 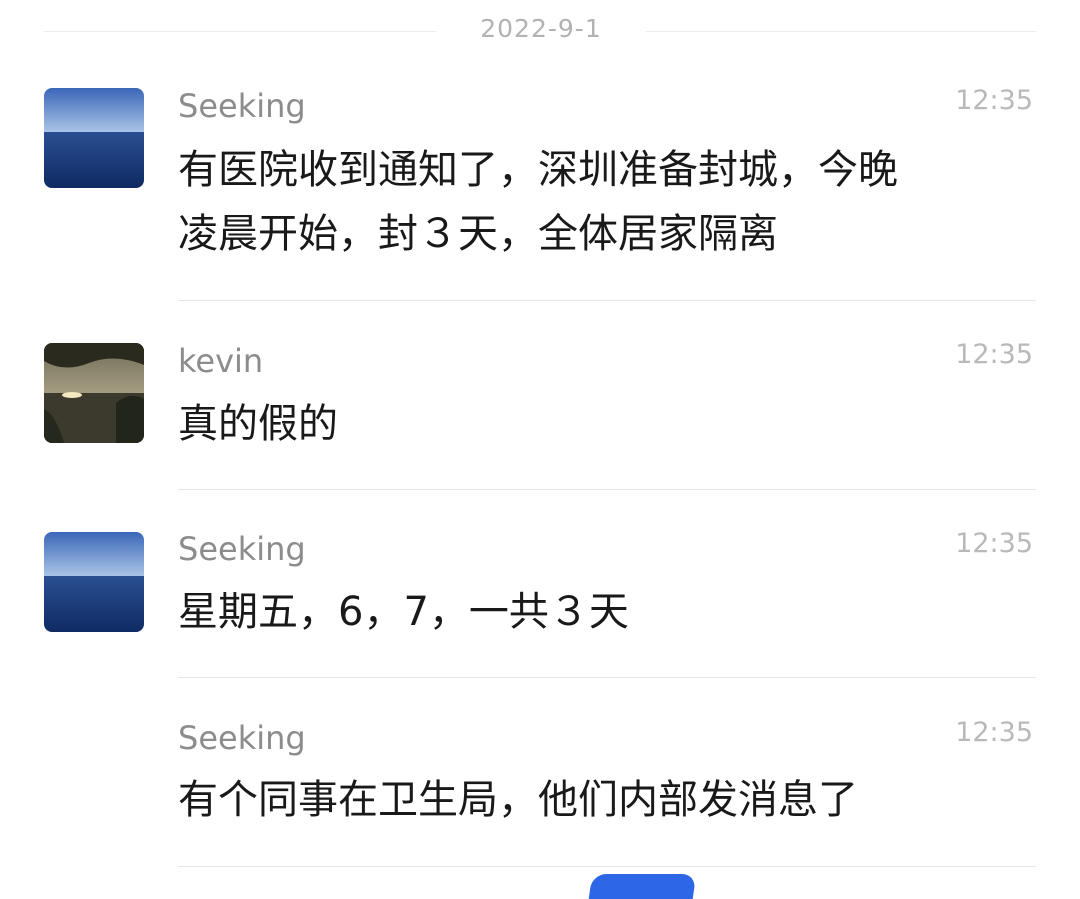 What do you see at coordinates (258, 424) in the screenshot?
I see `message-line: 真的假的` at bounding box center [258, 424].